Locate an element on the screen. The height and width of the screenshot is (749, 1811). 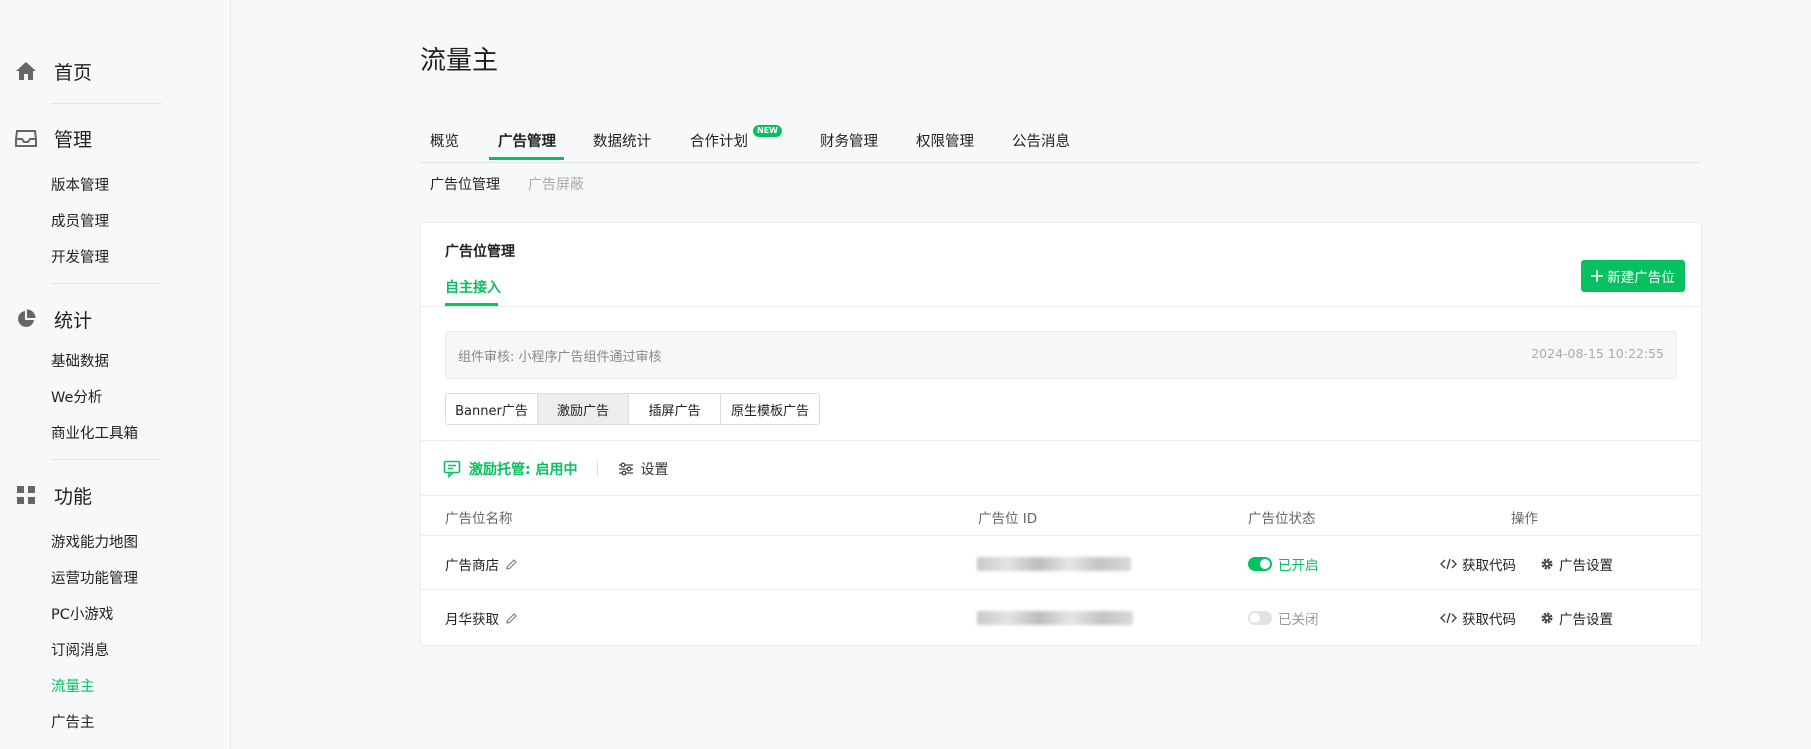
pie-chart-icon is located at coordinates (26, 319).